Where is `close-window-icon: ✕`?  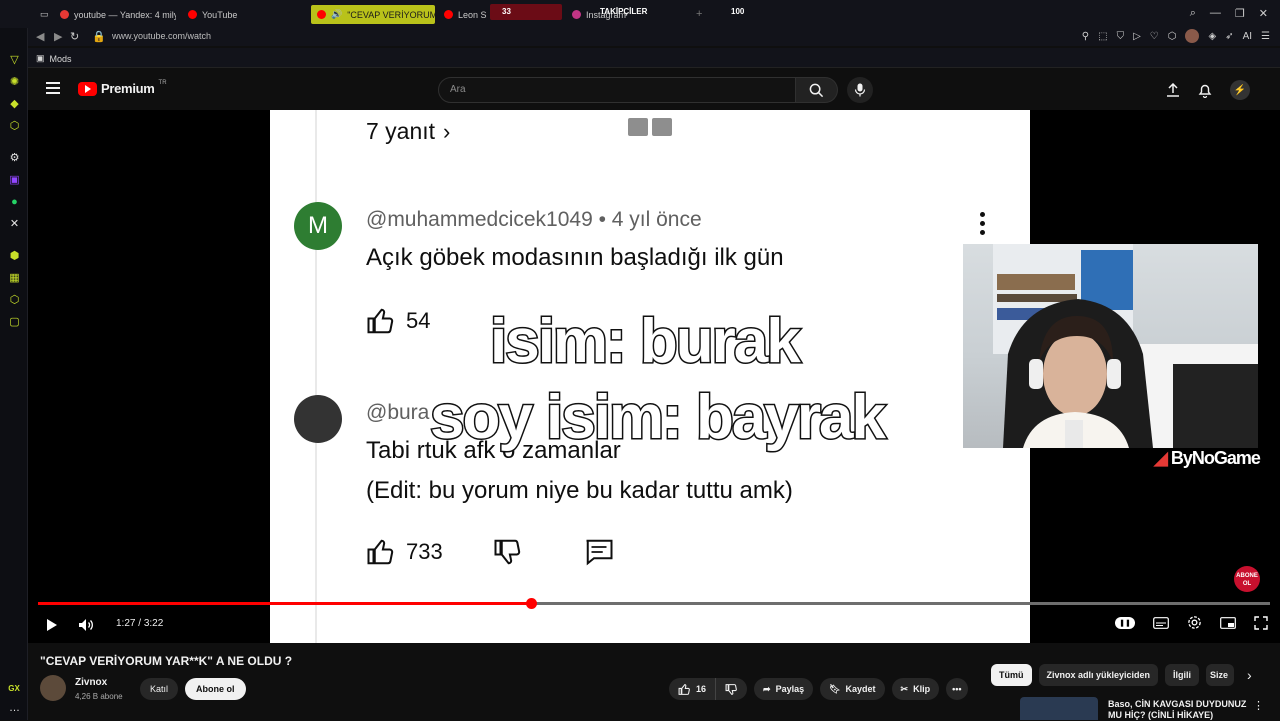 close-window-icon: ✕ is located at coordinates (1263, 13).